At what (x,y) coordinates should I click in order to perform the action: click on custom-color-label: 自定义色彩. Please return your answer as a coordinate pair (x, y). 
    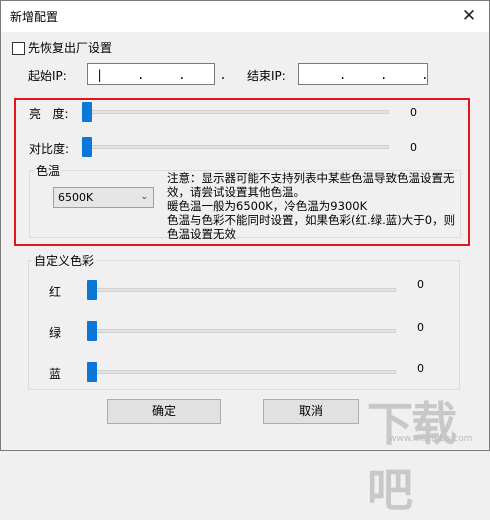
    Looking at the image, I should click on (64, 260).